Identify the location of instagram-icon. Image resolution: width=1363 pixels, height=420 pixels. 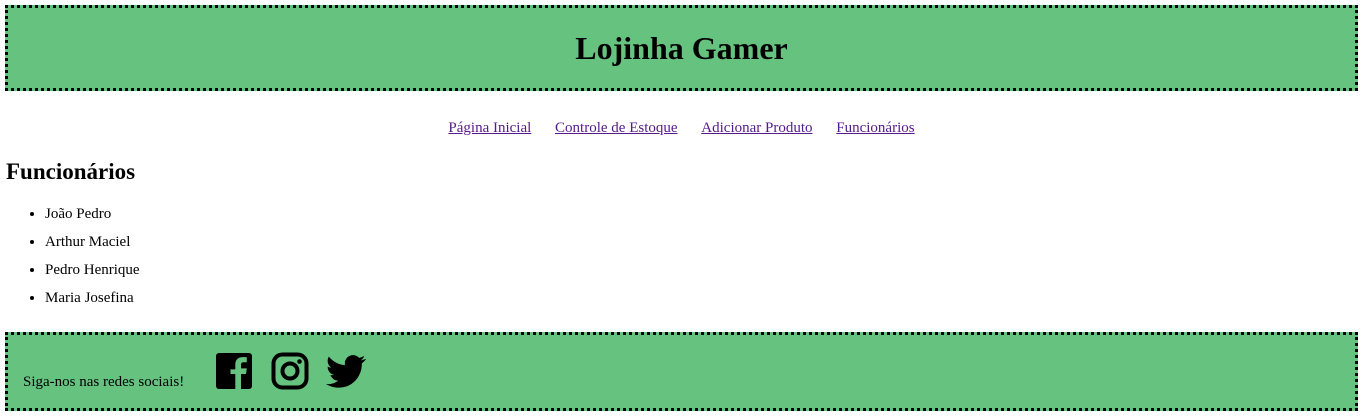
(290, 371).